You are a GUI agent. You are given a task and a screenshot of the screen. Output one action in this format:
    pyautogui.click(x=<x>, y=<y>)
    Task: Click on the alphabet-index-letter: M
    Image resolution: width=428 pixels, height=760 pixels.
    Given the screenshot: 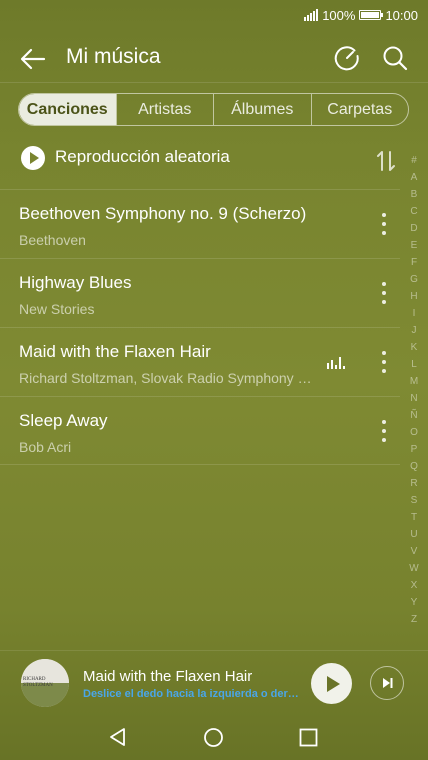 What is the action you would take?
    pyautogui.click(x=414, y=381)
    